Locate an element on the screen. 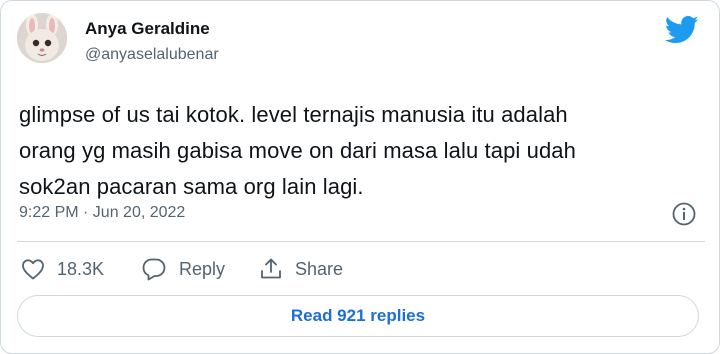 The width and height of the screenshot is (720, 354). tweet-text-line: sok2an pacaran sama org lain lagi. is located at coordinates (191, 186).